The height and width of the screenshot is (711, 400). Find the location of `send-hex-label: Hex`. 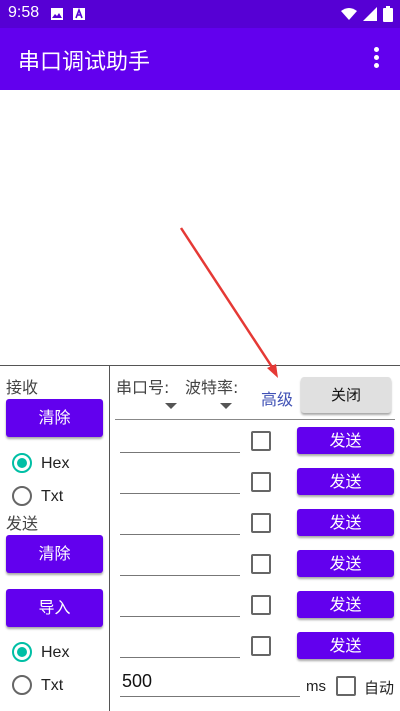

send-hex-label: Hex is located at coordinates (55, 652).